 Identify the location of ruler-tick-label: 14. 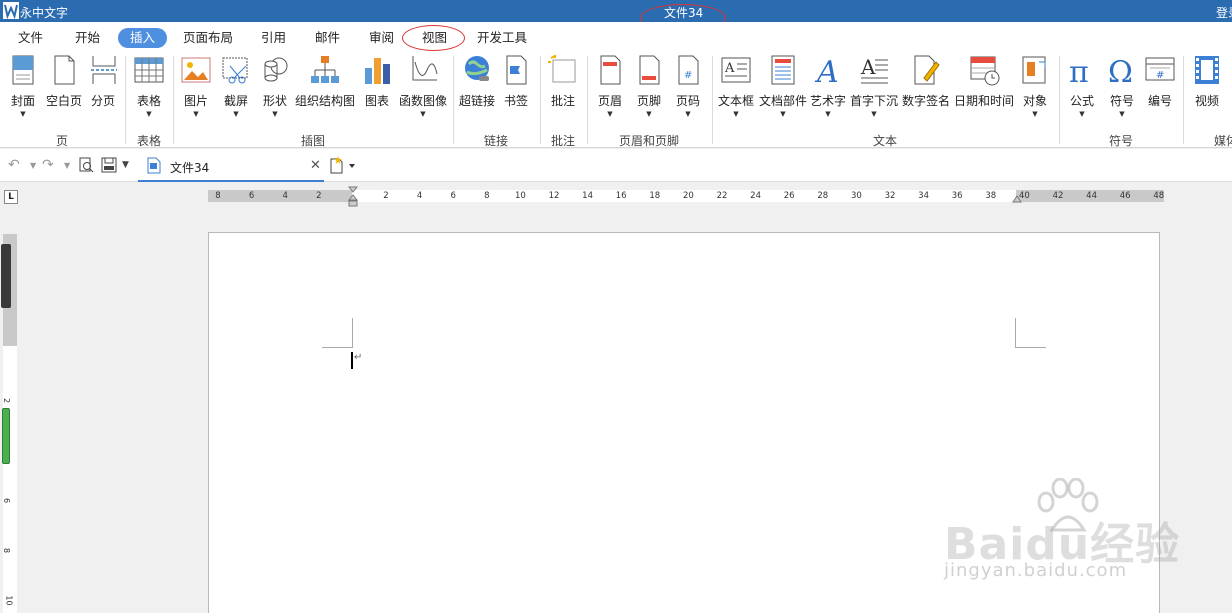
(588, 196).